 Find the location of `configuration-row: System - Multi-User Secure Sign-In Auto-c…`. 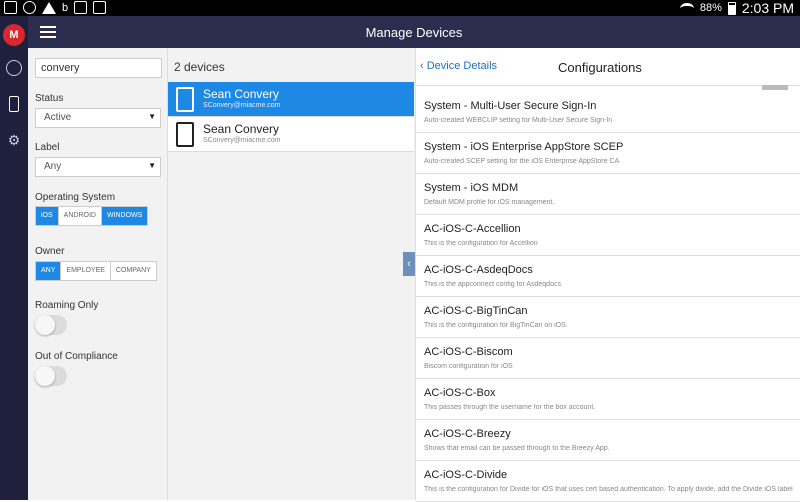

configuration-row: System - Multi-User Secure Sign-In Auto-c… is located at coordinates (608, 112).